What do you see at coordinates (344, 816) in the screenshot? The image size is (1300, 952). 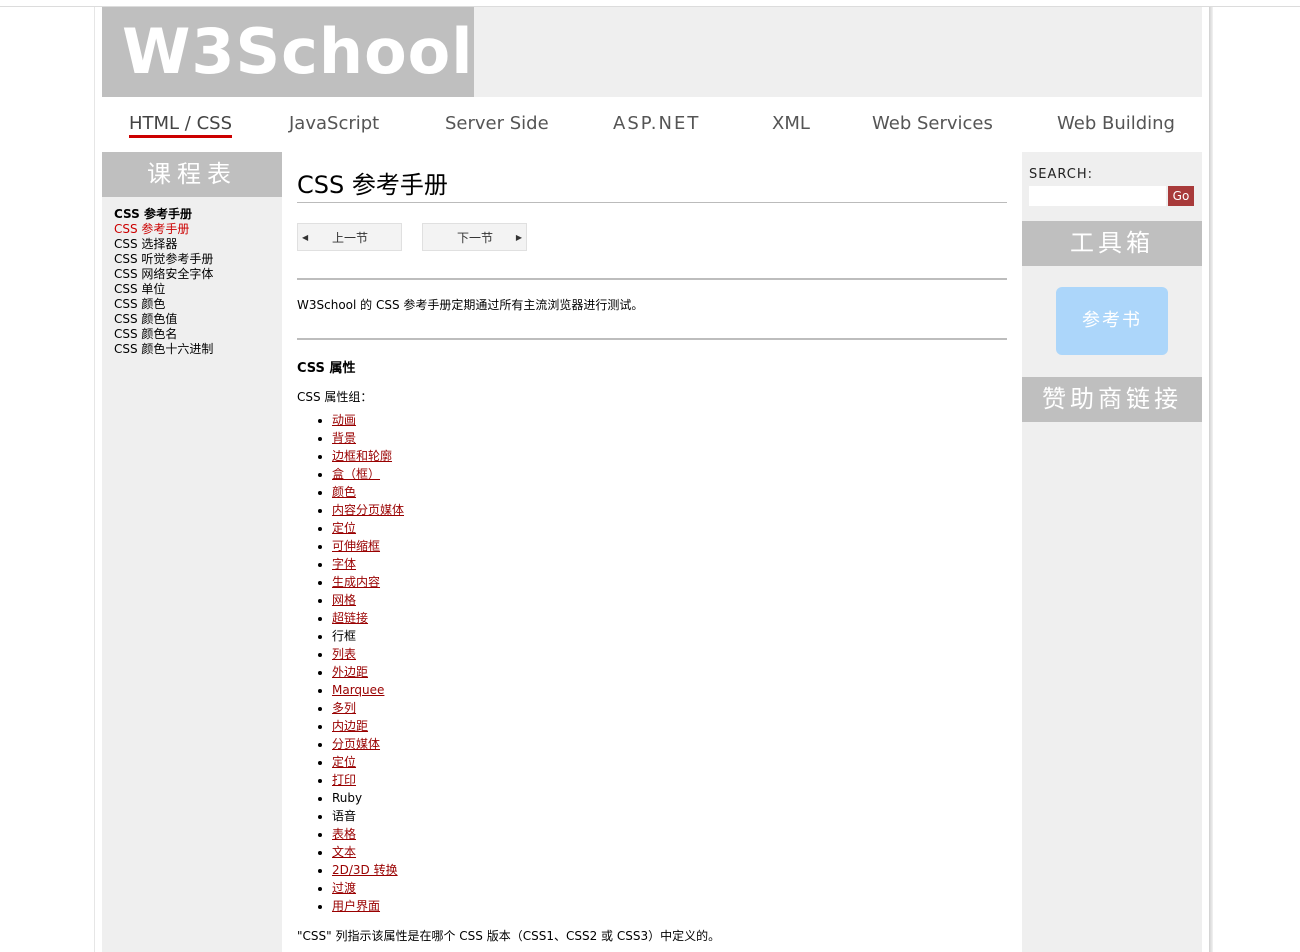 I see `property-text: 语音` at bounding box center [344, 816].